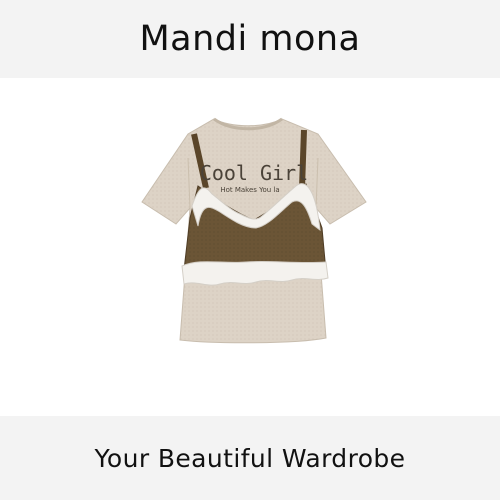 This screenshot has width=500, height=500. What do you see at coordinates (254, 173) in the screenshot?
I see `graphic-text: Cool Girl` at bounding box center [254, 173].